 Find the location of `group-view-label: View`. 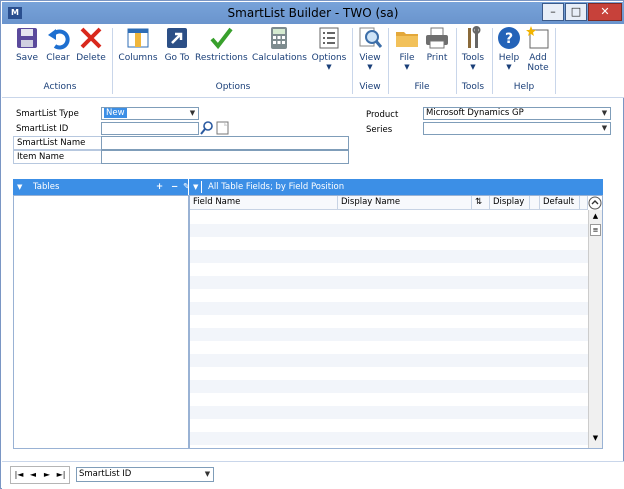

group-view-label: View is located at coordinates (370, 87).